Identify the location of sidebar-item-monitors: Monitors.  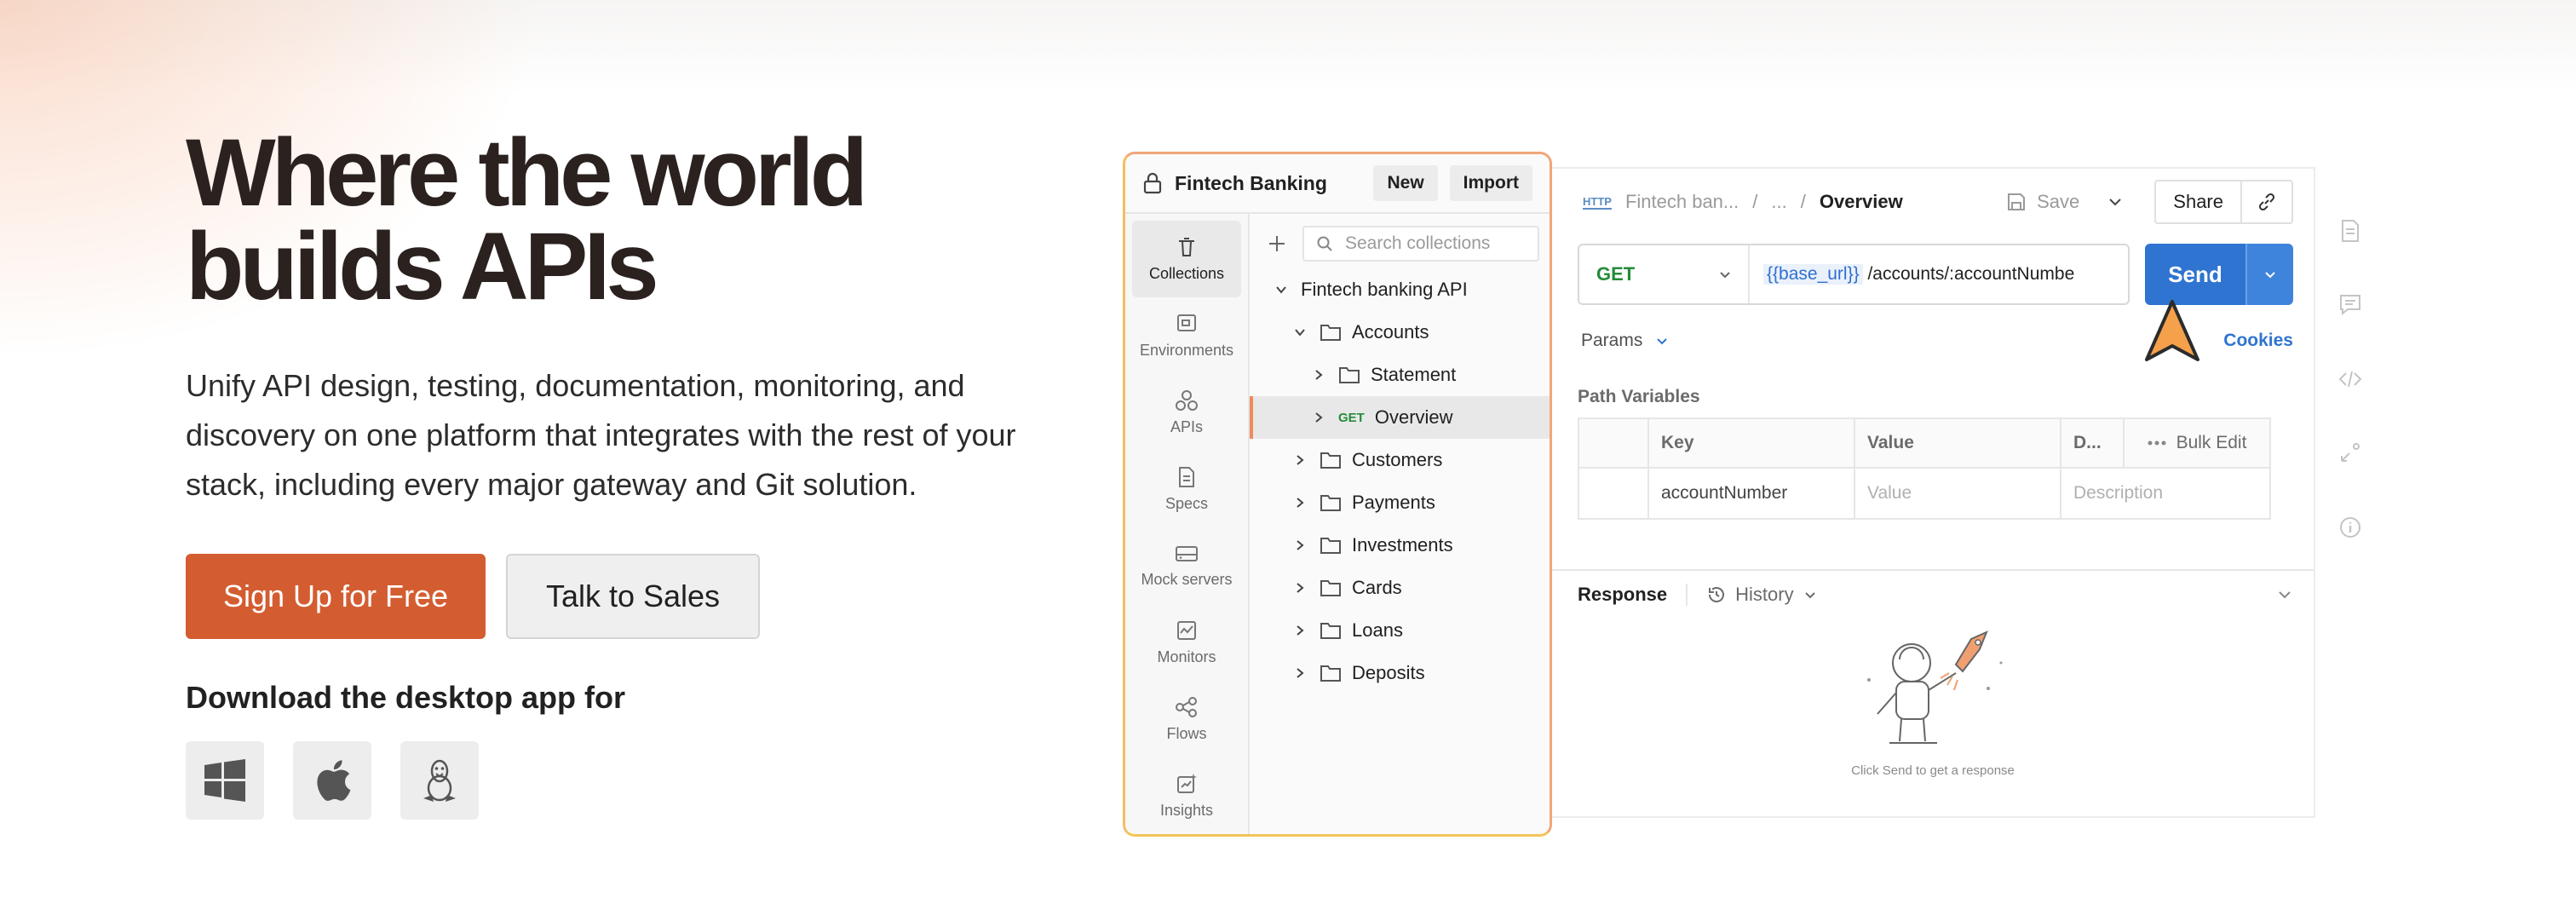
(1187, 642).